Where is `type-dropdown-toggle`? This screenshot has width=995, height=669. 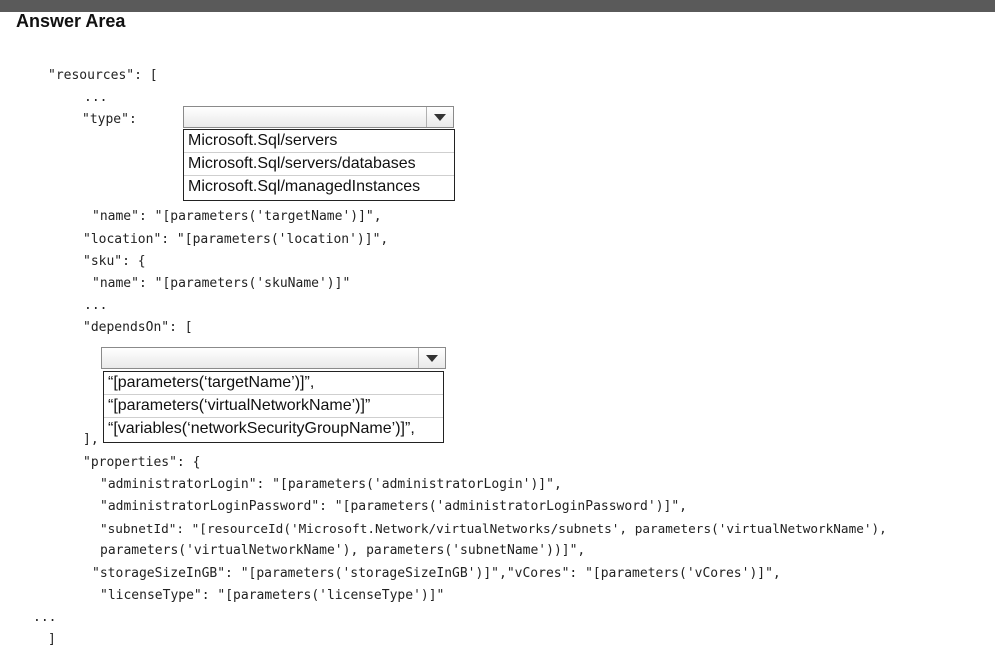
type-dropdown-toggle is located at coordinates (439, 117).